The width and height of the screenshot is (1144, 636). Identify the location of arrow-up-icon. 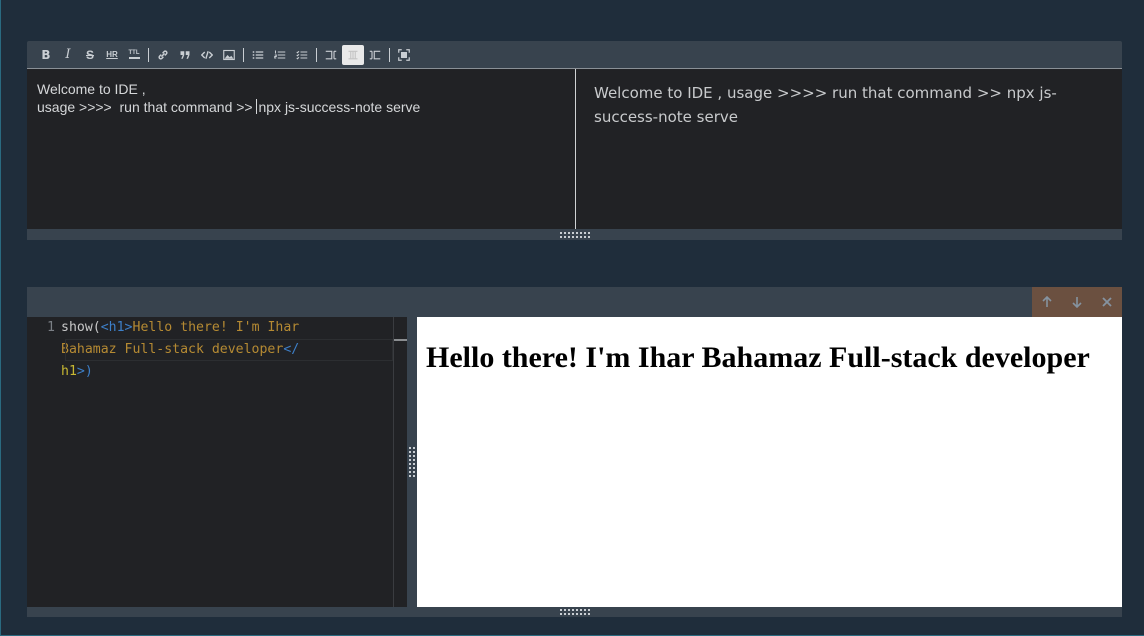
(1047, 301).